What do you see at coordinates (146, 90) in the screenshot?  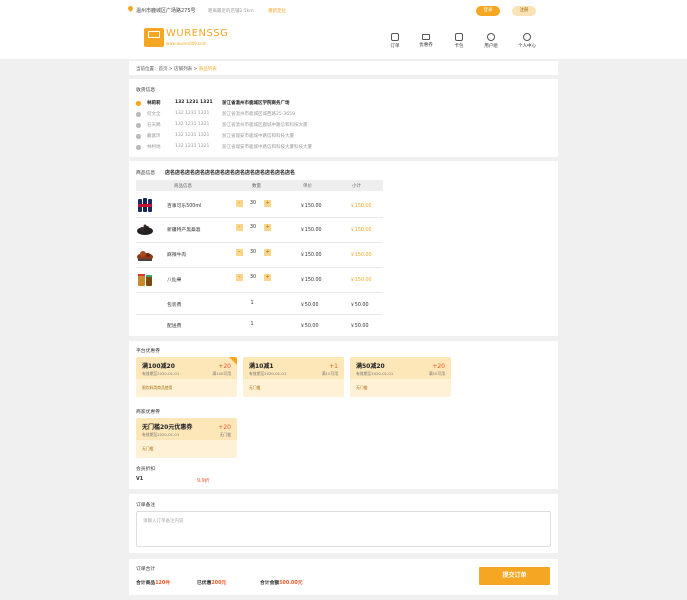 I see `receiver-title: 收货信息` at bounding box center [146, 90].